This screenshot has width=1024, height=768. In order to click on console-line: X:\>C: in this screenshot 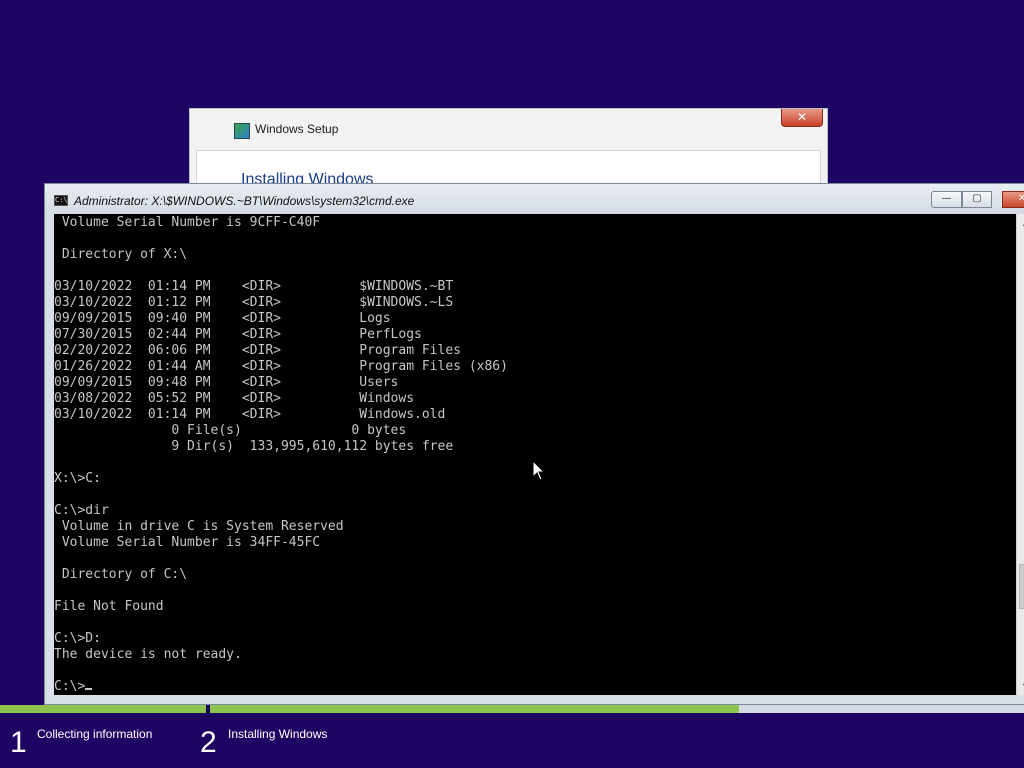, I will do `click(77, 478)`.